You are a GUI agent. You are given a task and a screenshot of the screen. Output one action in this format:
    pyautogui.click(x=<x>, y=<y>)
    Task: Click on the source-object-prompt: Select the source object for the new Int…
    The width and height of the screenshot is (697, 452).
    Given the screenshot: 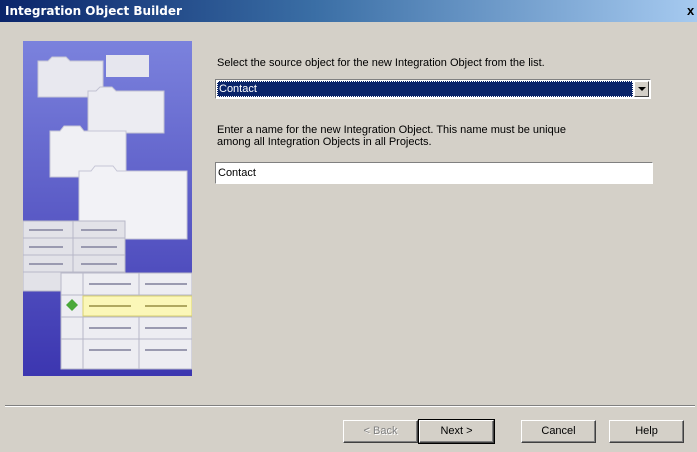 What is the action you would take?
    pyautogui.click(x=381, y=63)
    